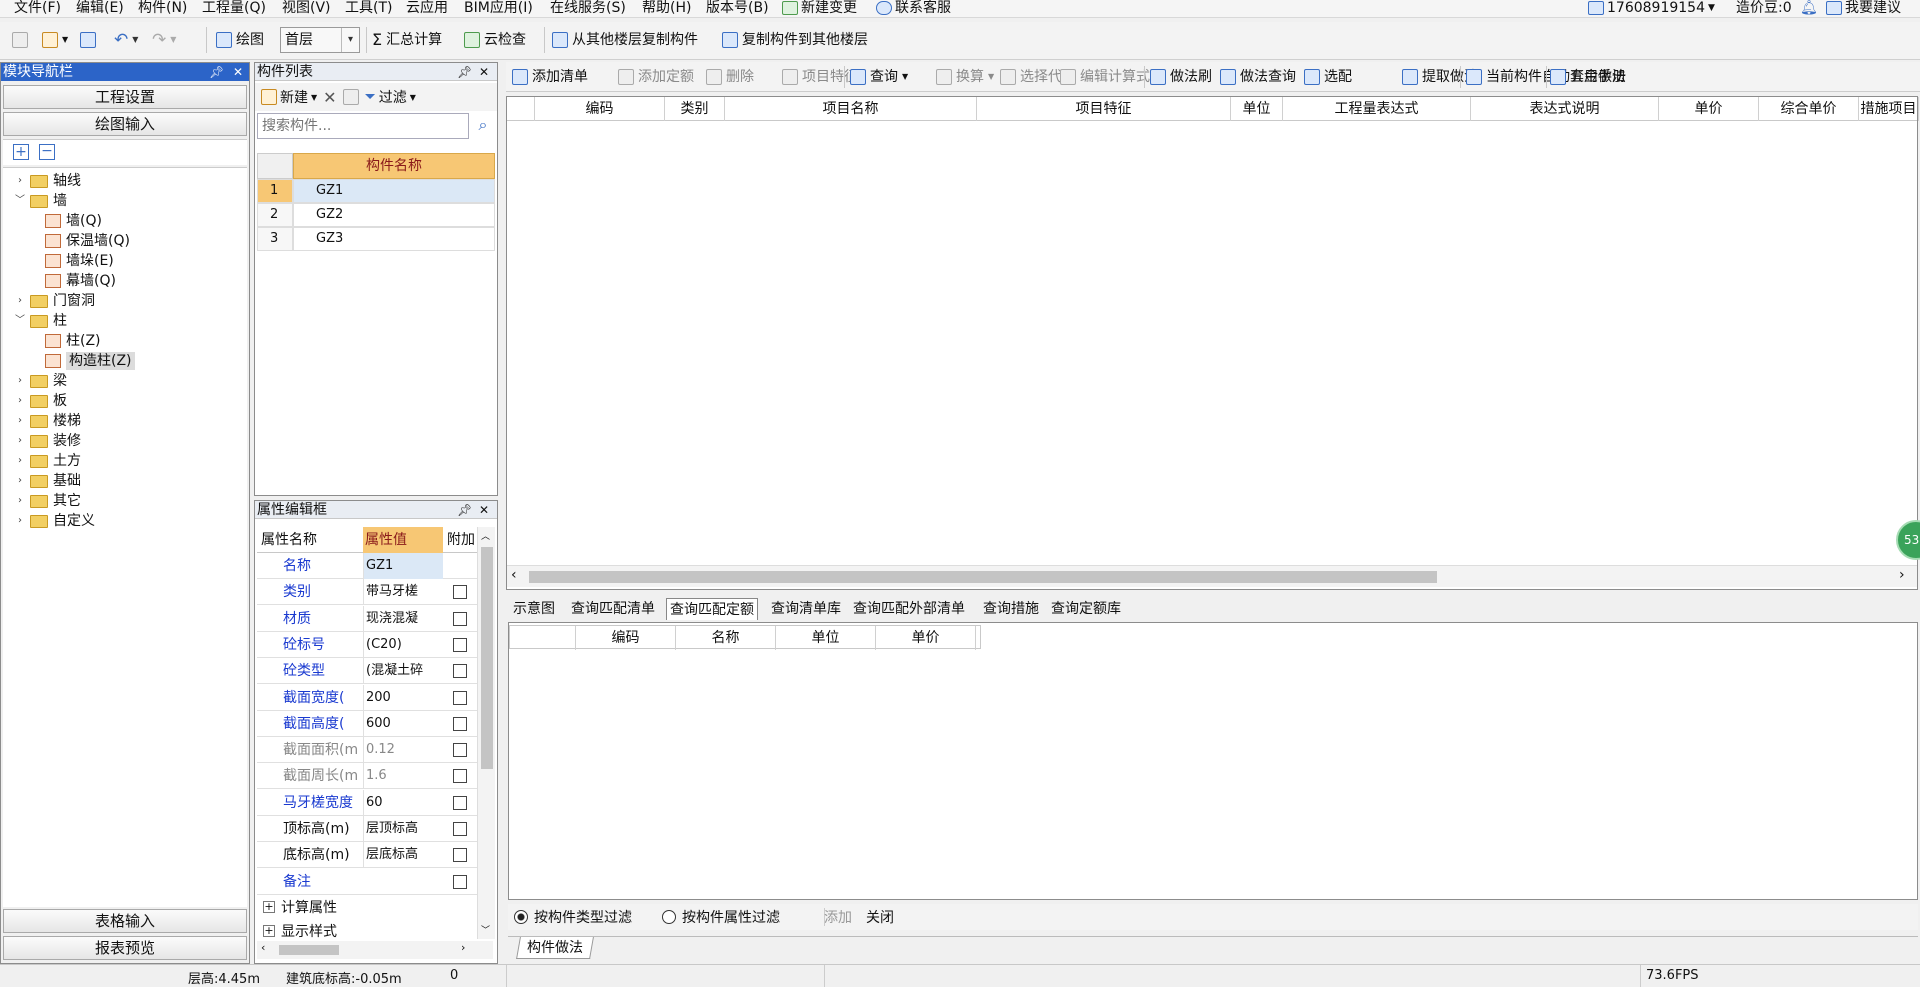 This screenshot has height=987, width=1920. What do you see at coordinates (483, 126) in the screenshot?
I see `search-icon: ⌕` at bounding box center [483, 126].